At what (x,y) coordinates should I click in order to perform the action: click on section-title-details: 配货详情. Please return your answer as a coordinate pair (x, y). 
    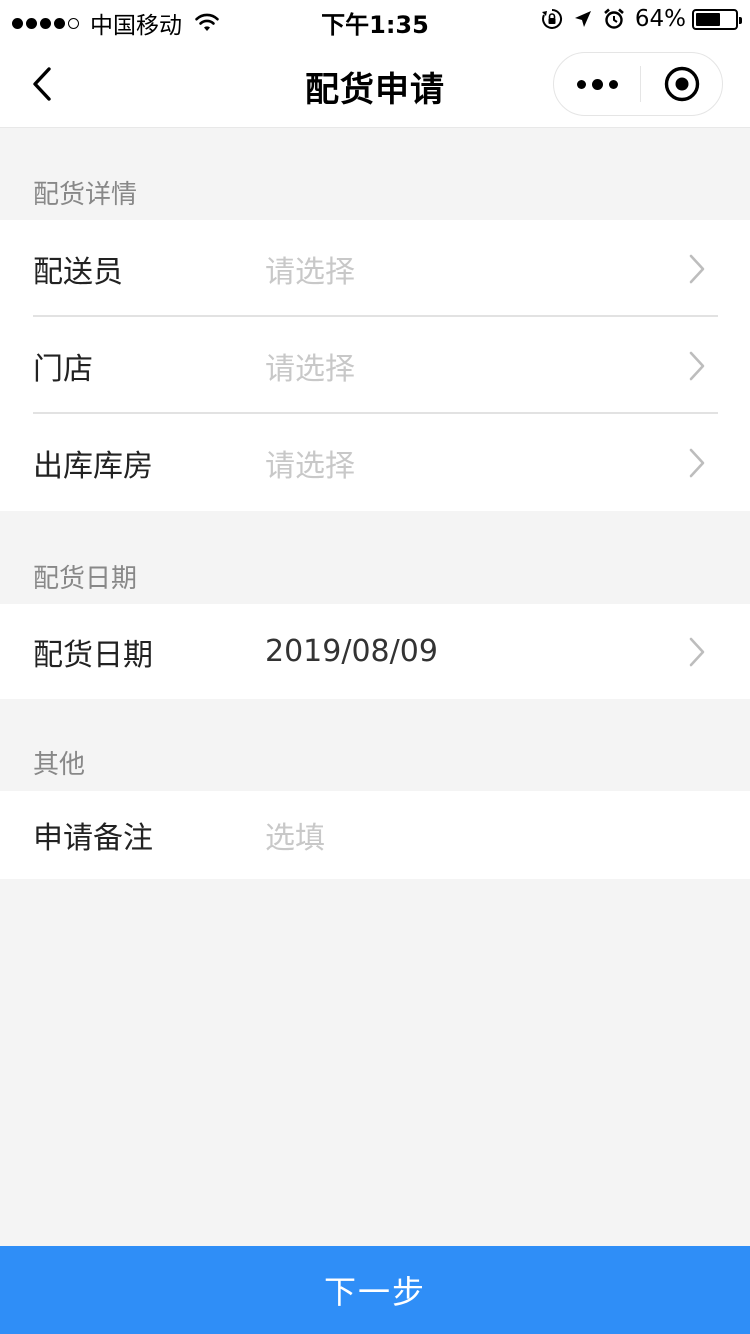
    Looking at the image, I should click on (85, 195).